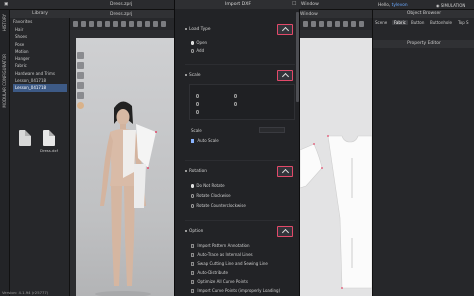 Image resolution: width=474 pixels, height=296 pixels. I want to click on import-pattern-annotation-checkbox: Import Pattern Annotation, so click(220, 245).